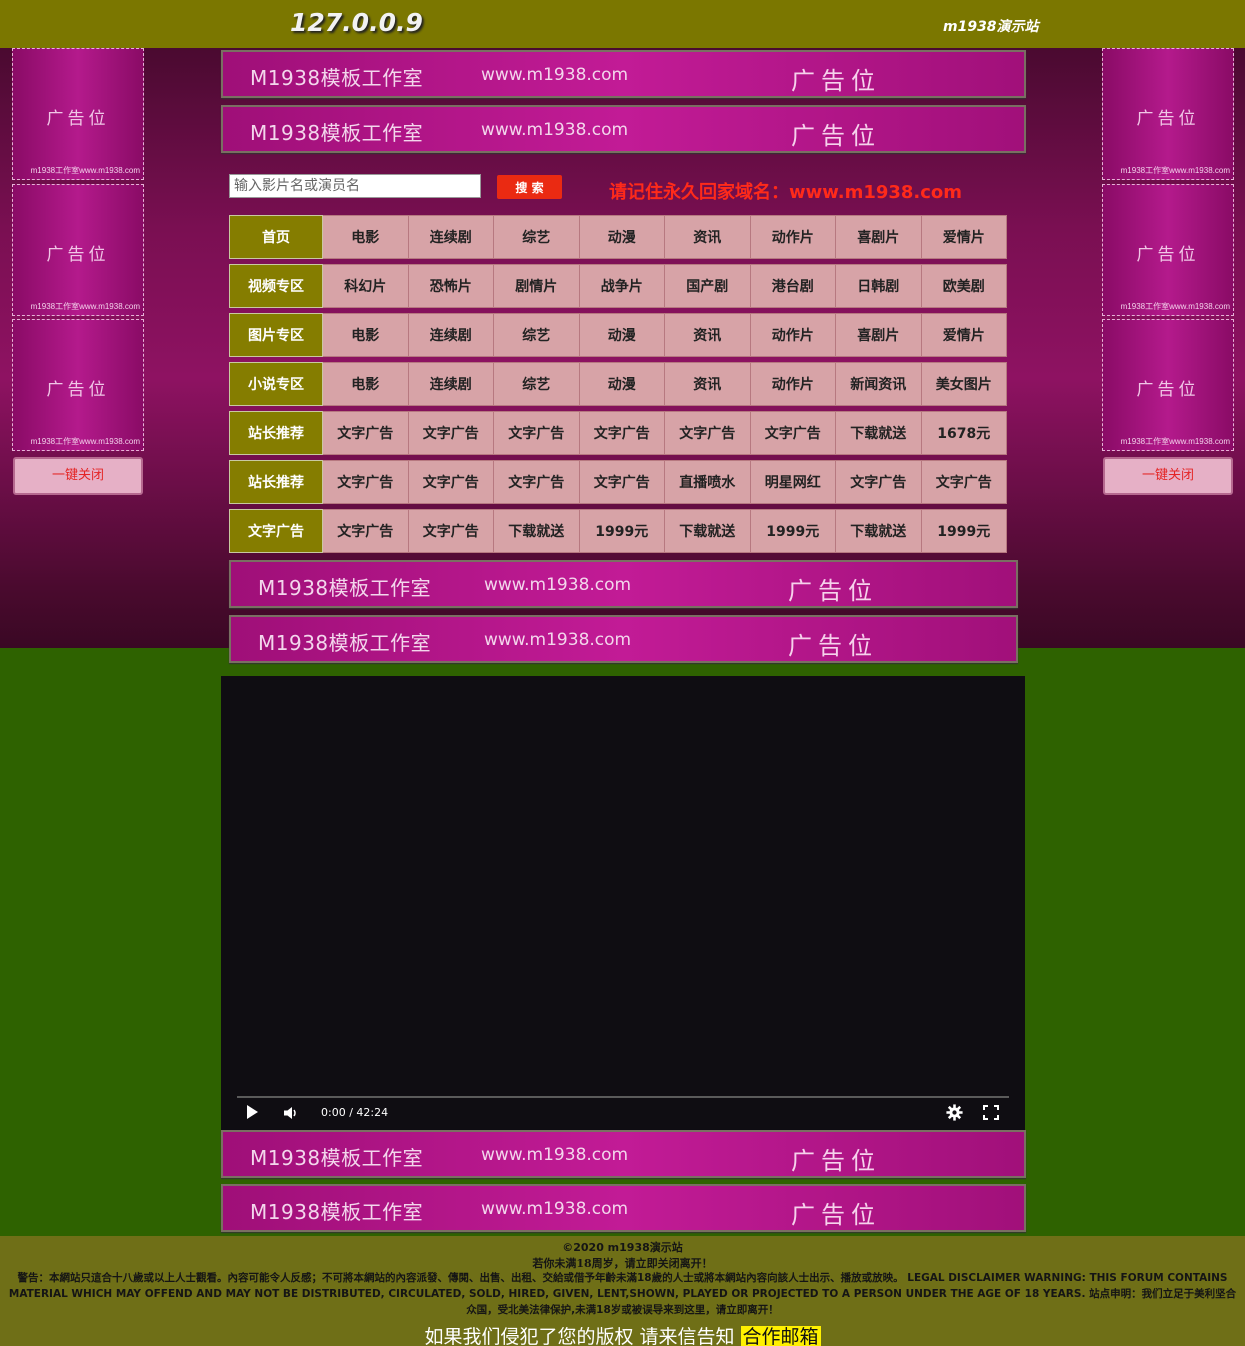  What do you see at coordinates (780, 1336) in the screenshot?
I see `contact-mail-link: 合作邮箱` at bounding box center [780, 1336].